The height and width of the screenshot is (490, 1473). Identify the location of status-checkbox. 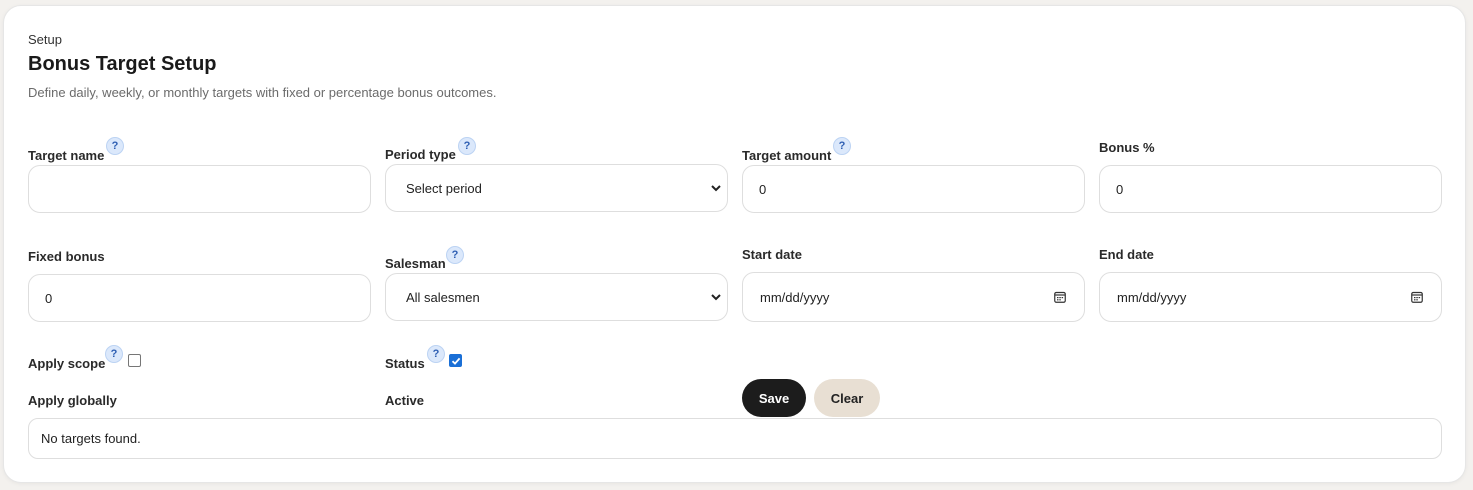
(455, 360).